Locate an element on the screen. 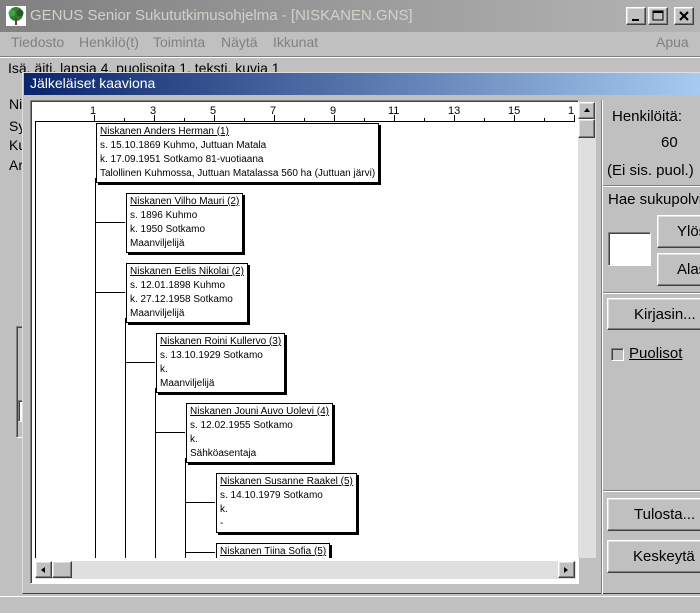 This screenshot has height=613, width=700. arrow-left-icon is located at coordinates (43, 570).